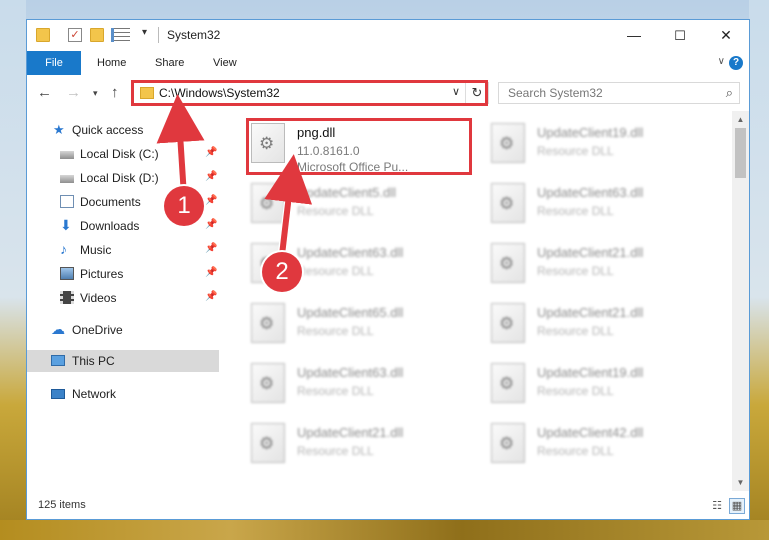 Image resolution: width=769 pixels, height=540 pixels. What do you see at coordinates (234, 175) in the screenshot?
I see `annotation-arrows` at bounding box center [234, 175].